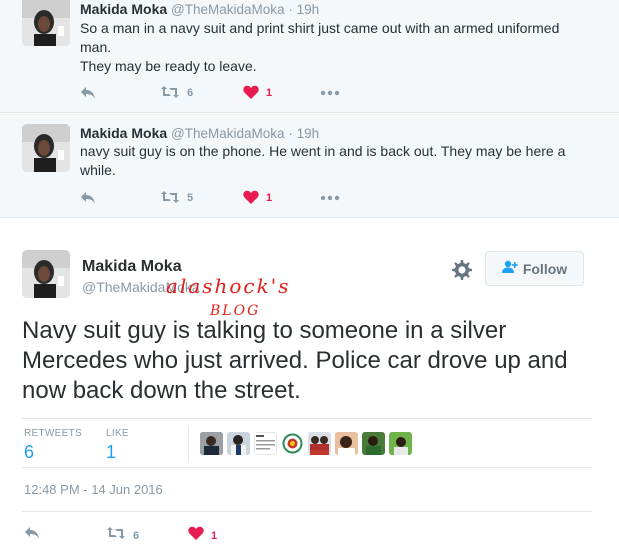  Describe the element at coordinates (168, 66) in the screenshot. I see `tweet-text-line: They may be ready to leave.` at that location.